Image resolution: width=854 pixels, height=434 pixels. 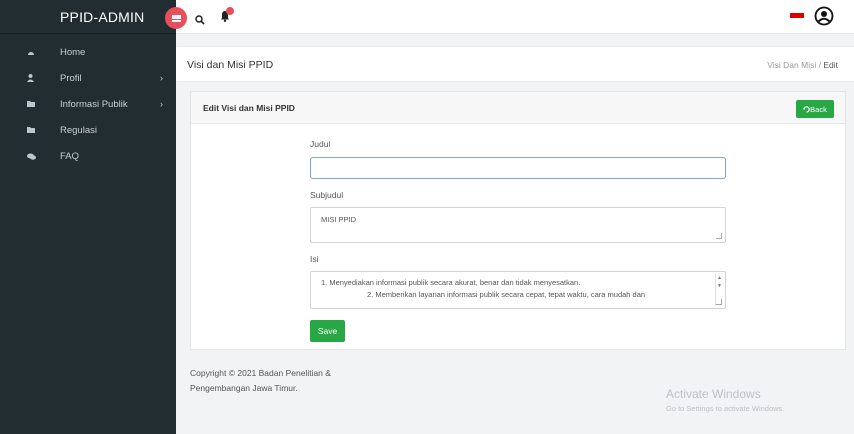 What do you see at coordinates (515, 64) in the screenshot?
I see `content-header: Visi dan Misi PPID Visi Dan Misi / Edit` at bounding box center [515, 64].